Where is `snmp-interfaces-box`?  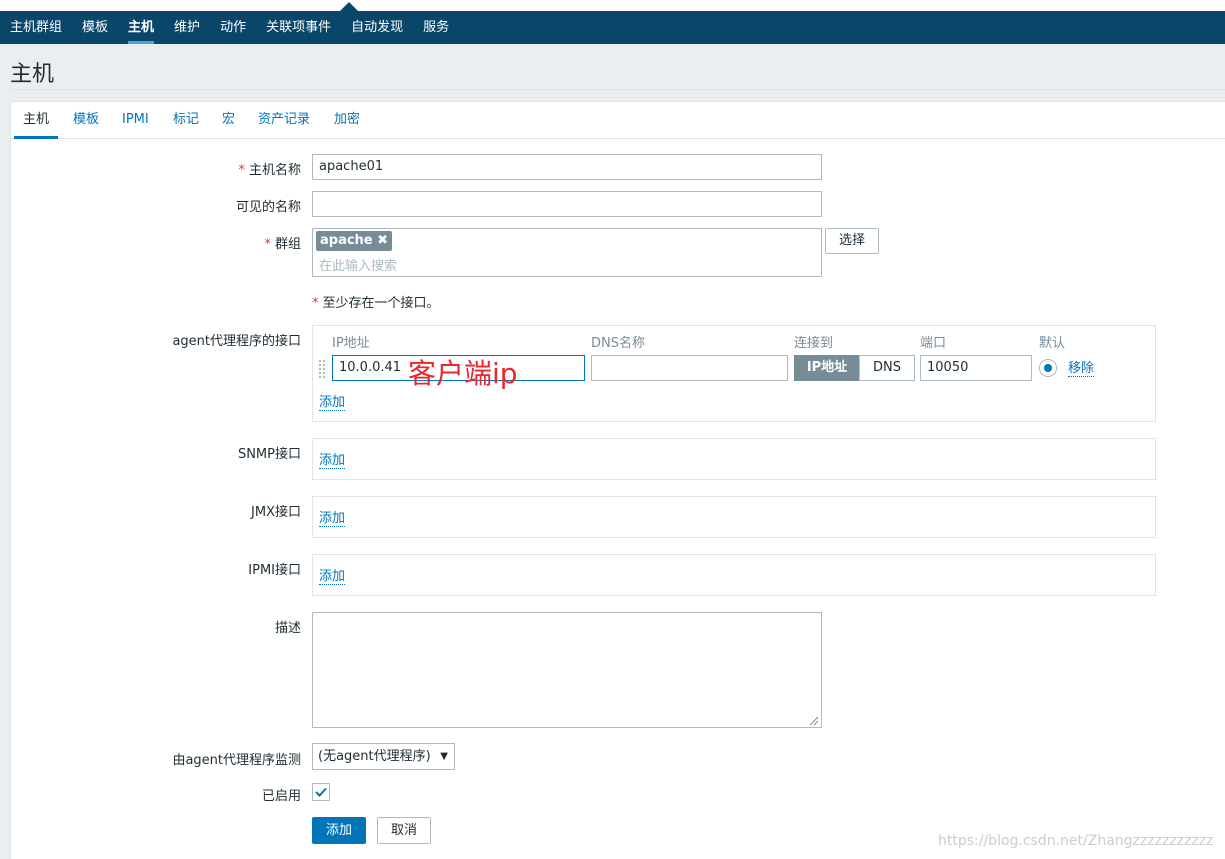 snmp-interfaces-box is located at coordinates (734, 459).